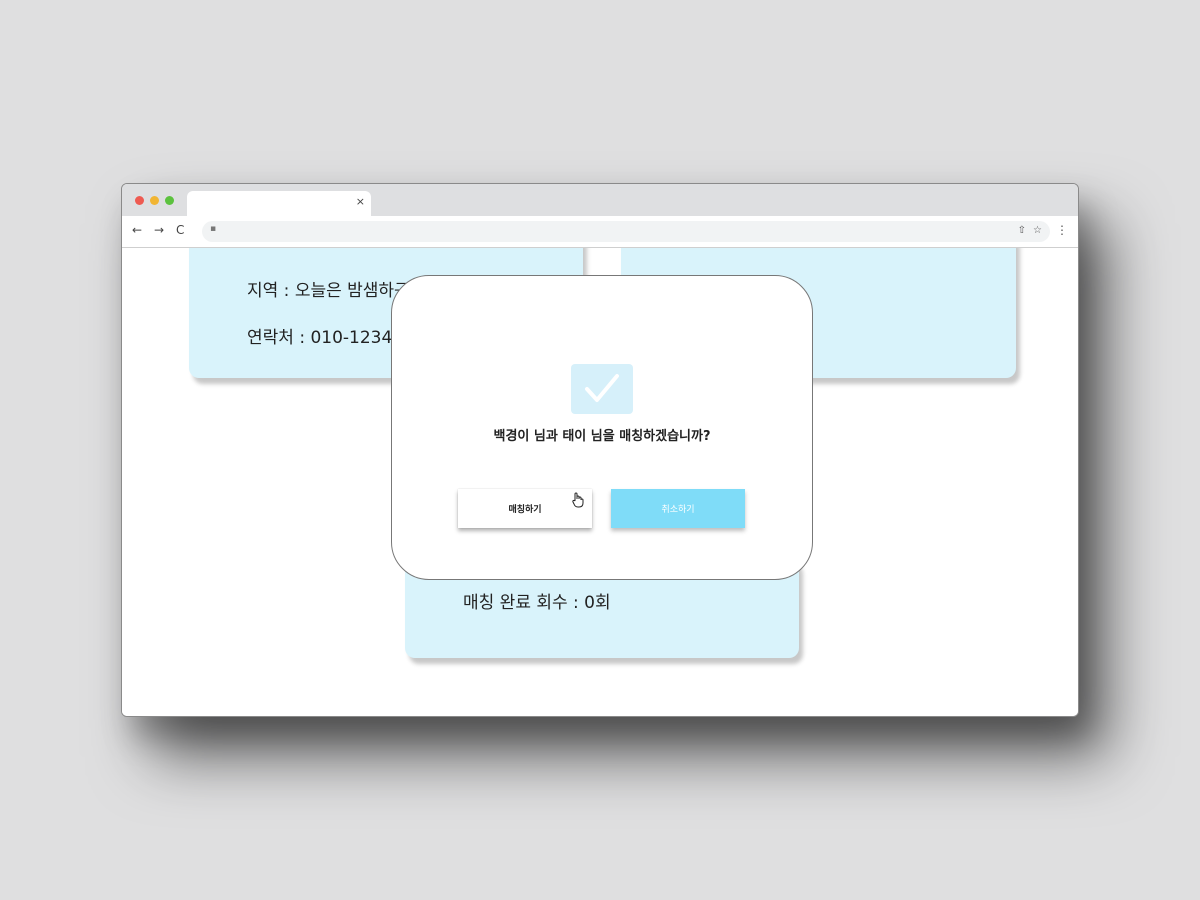  What do you see at coordinates (578, 500) in the screenshot?
I see `hand-cursor-icon` at bounding box center [578, 500].